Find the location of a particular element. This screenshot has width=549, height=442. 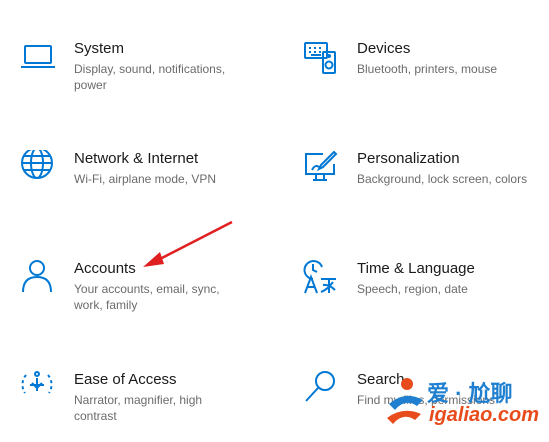

tile-description: Find my files, permissions is located at coordinates (426, 400).